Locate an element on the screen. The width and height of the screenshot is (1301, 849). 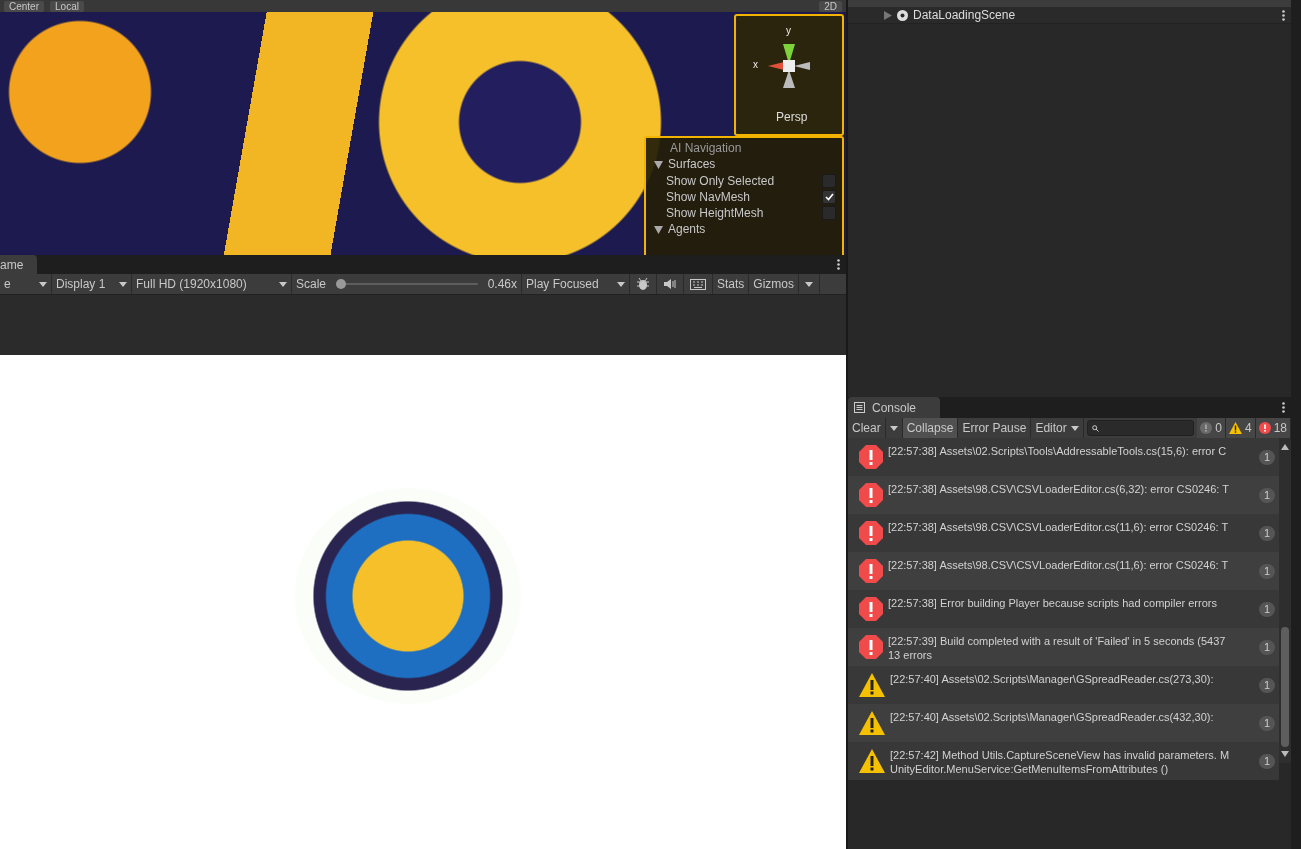
mode-toggle: 2D is located at coordinates (830, 6).